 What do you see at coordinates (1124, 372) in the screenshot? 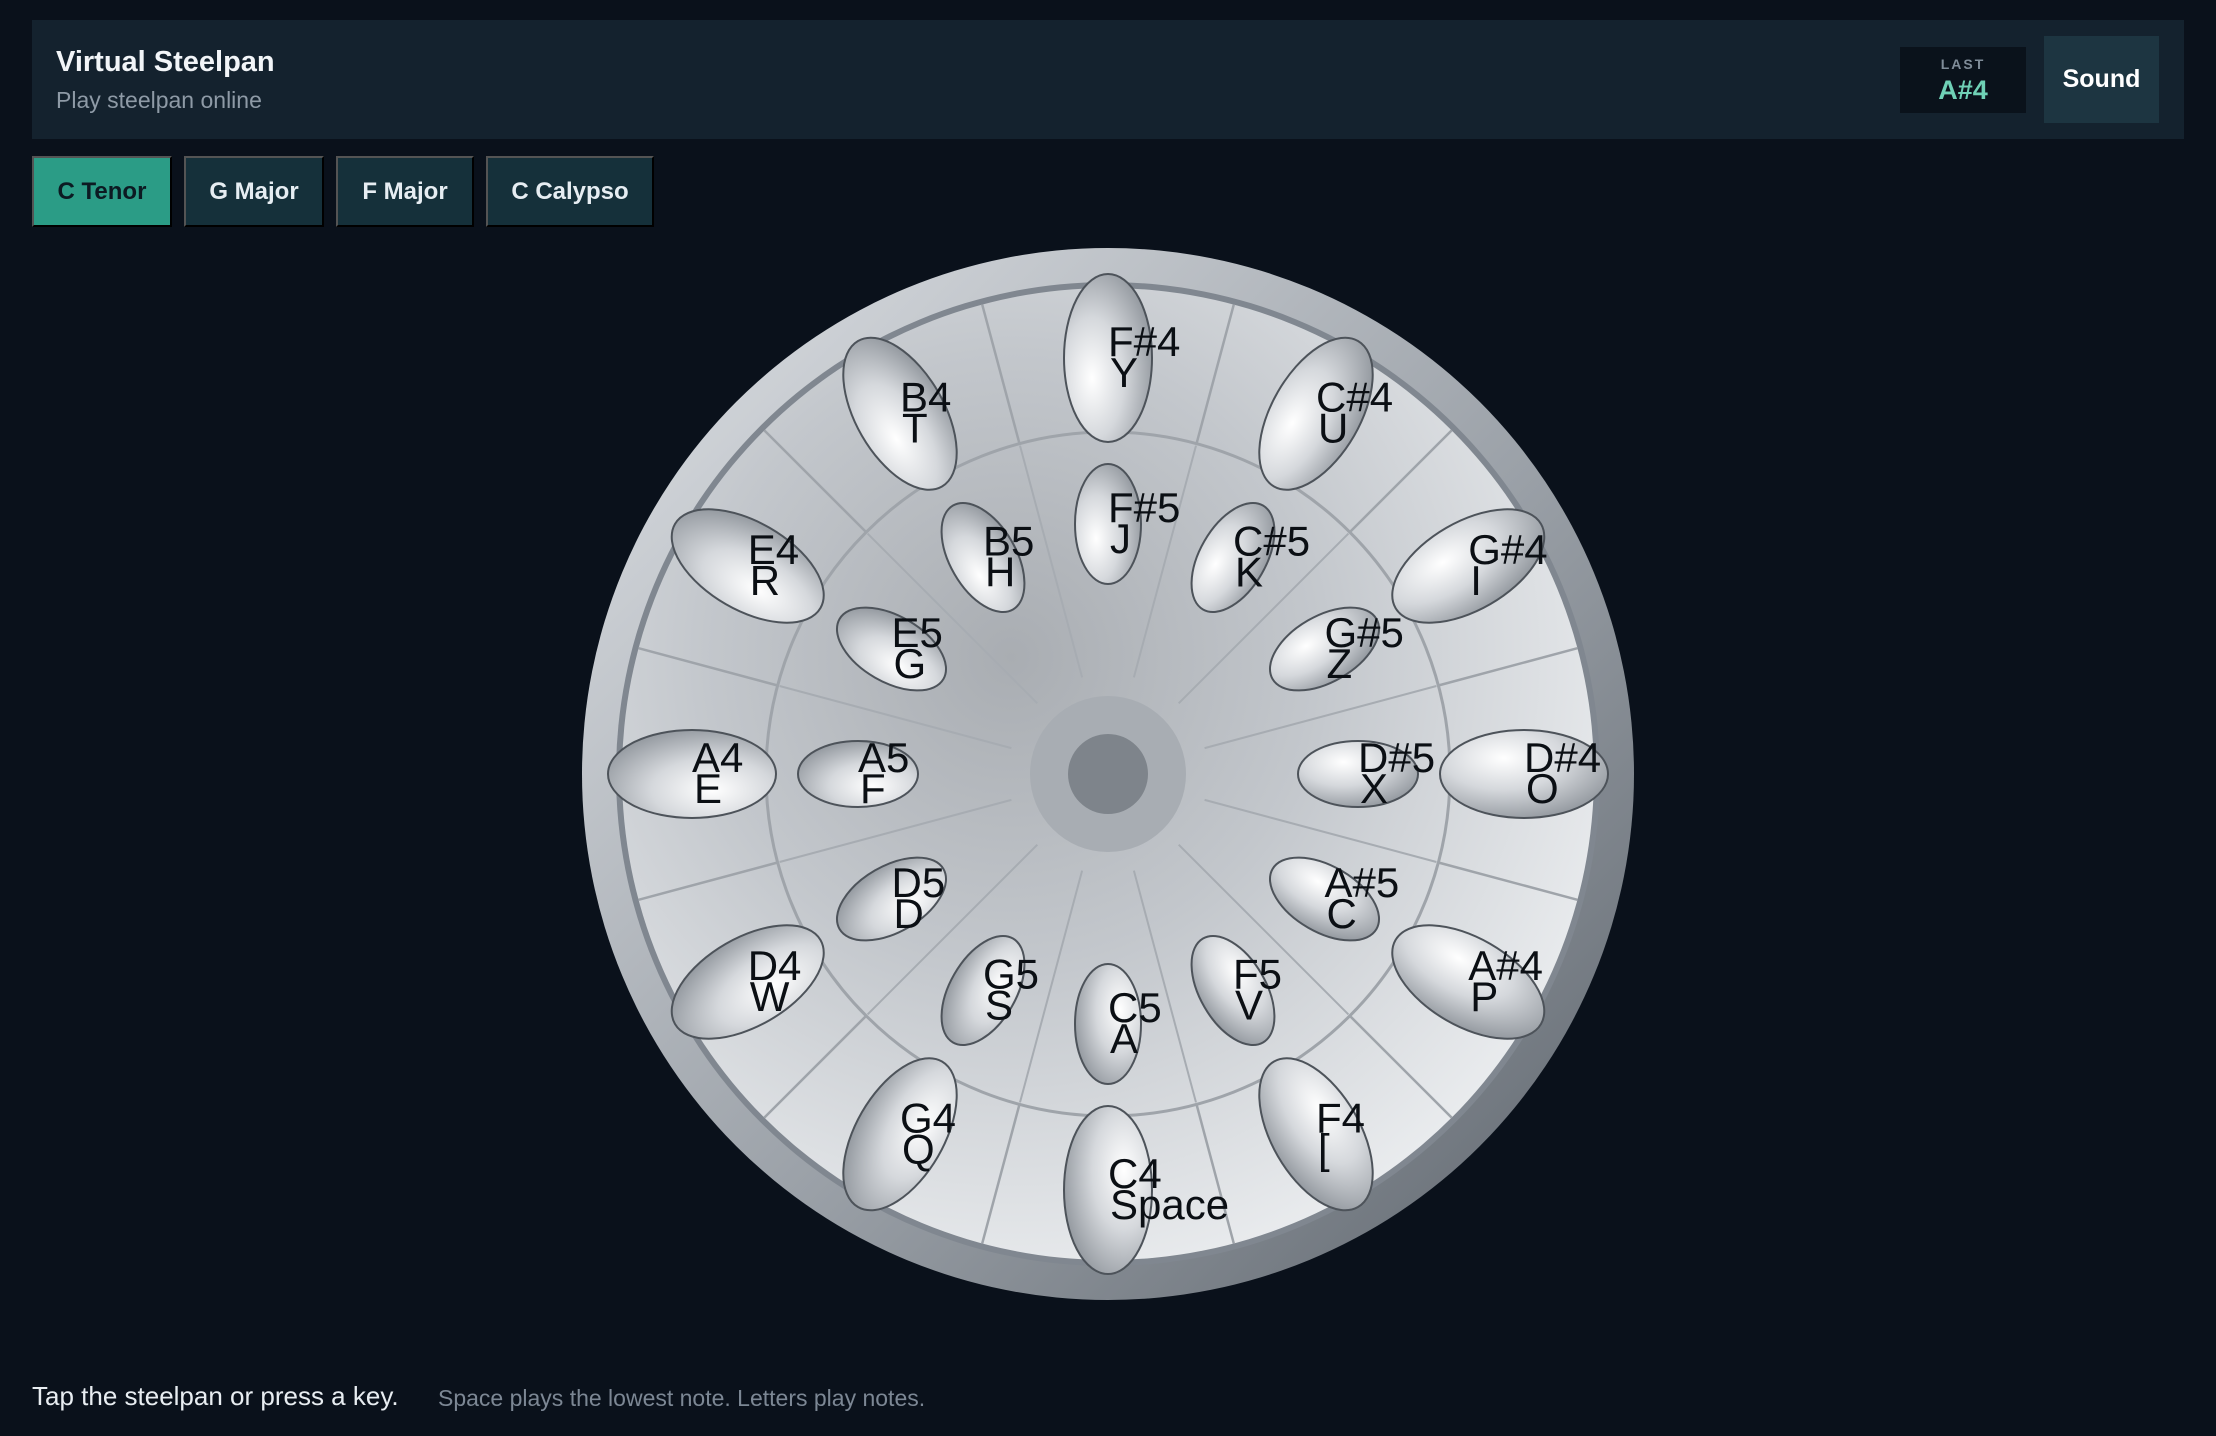
I see `key-hint-label: Y` at bounding box center [1124, 372].